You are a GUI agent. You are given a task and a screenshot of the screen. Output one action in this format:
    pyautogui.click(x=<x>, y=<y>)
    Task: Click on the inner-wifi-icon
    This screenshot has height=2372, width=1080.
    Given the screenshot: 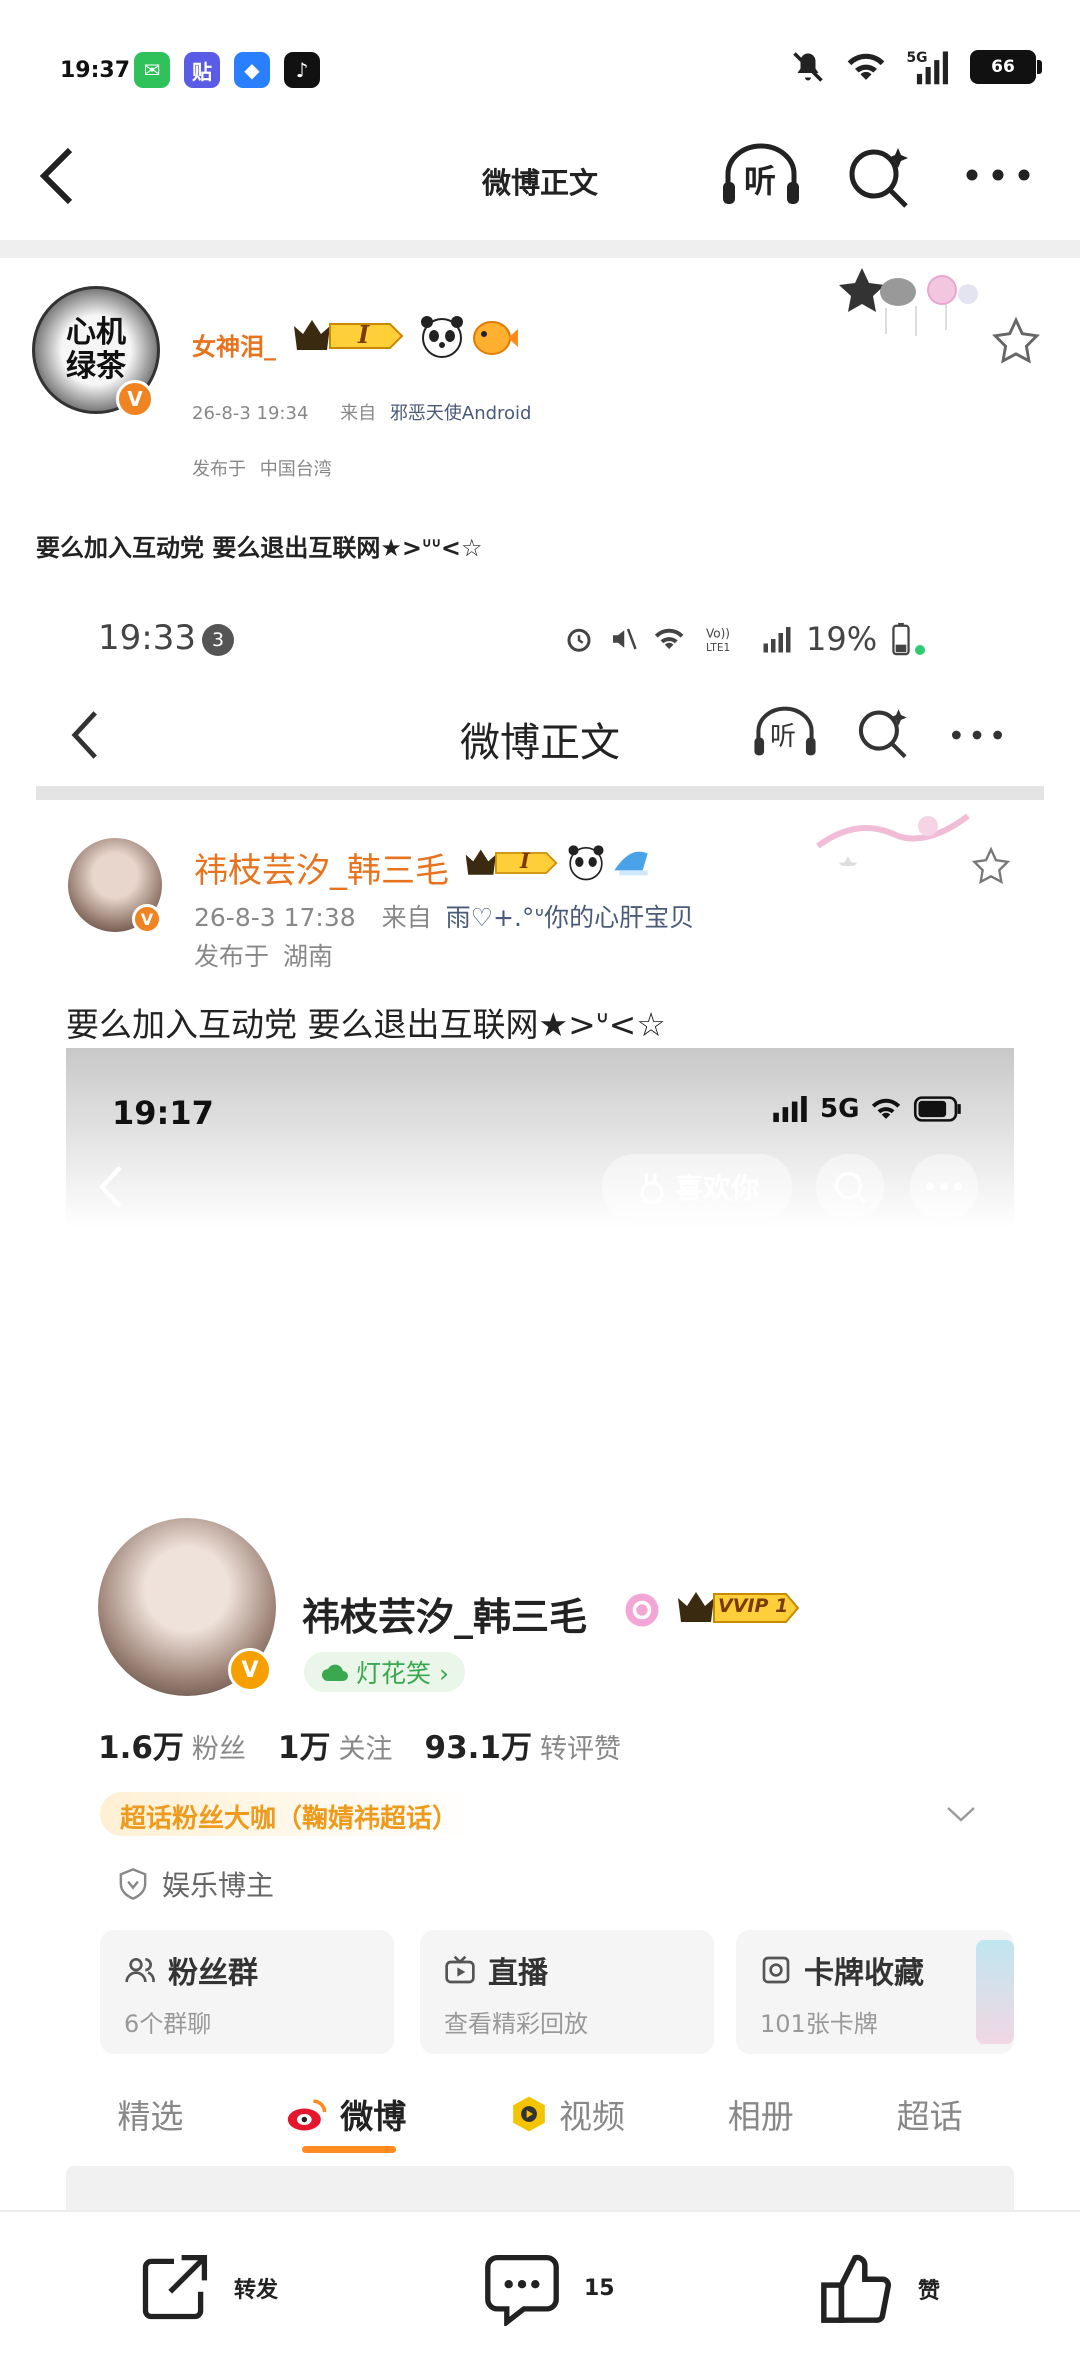 What is the action you would take?
    pyautogui.click(x=669, y=638)
    